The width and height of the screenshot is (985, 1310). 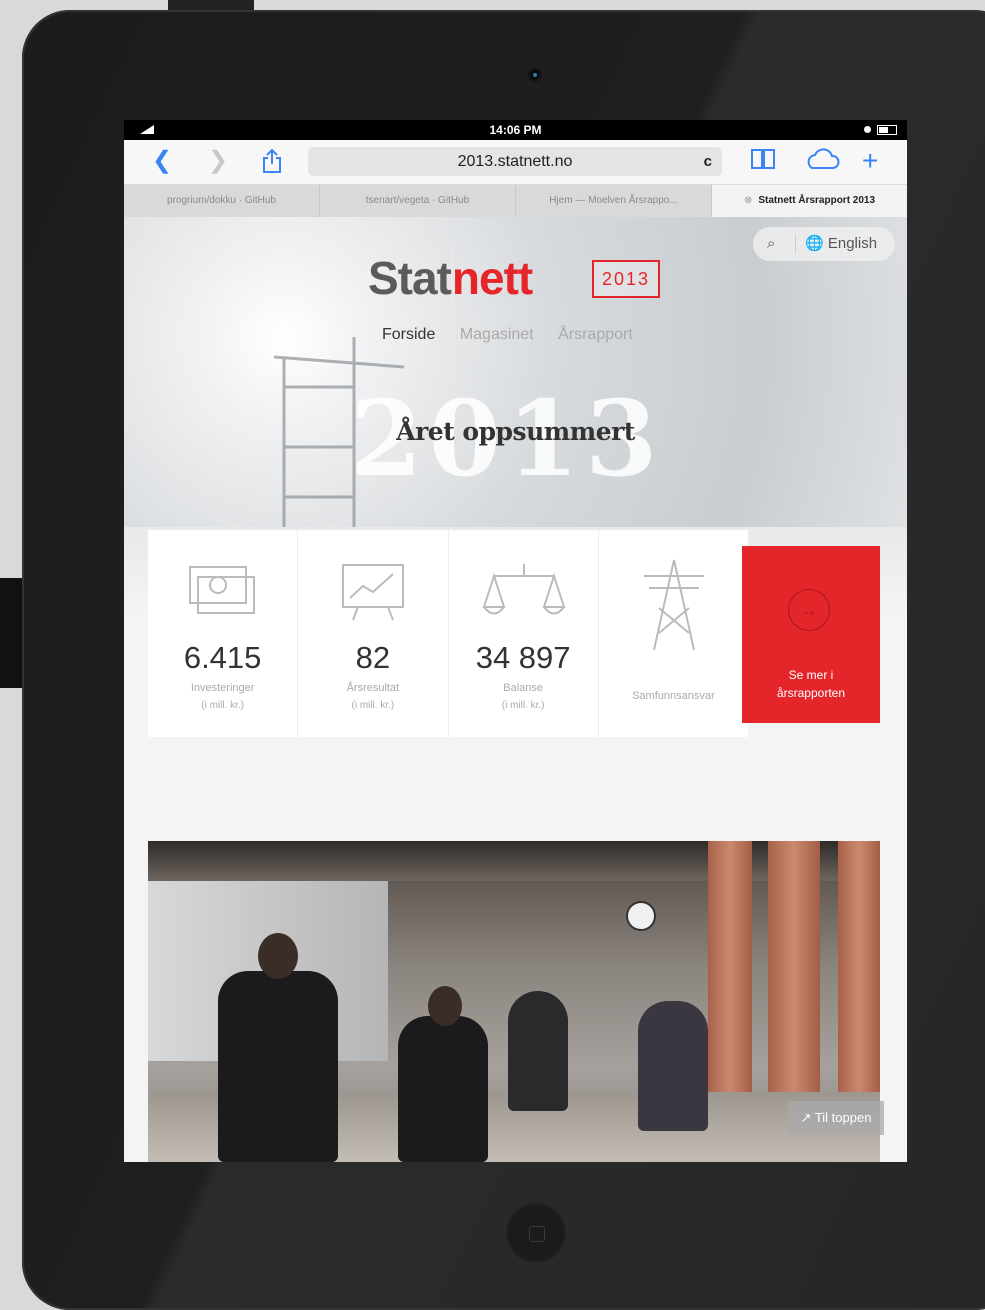 I want to click on bookmarks-icon, so click(x=763, y=162).